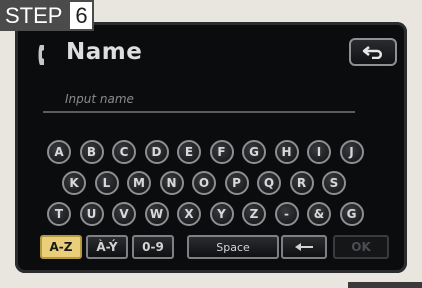 The image size is (422, 288). Describe the element at coordinates (233, 247) in the screenshot. I see `space-button: Space` at that location.